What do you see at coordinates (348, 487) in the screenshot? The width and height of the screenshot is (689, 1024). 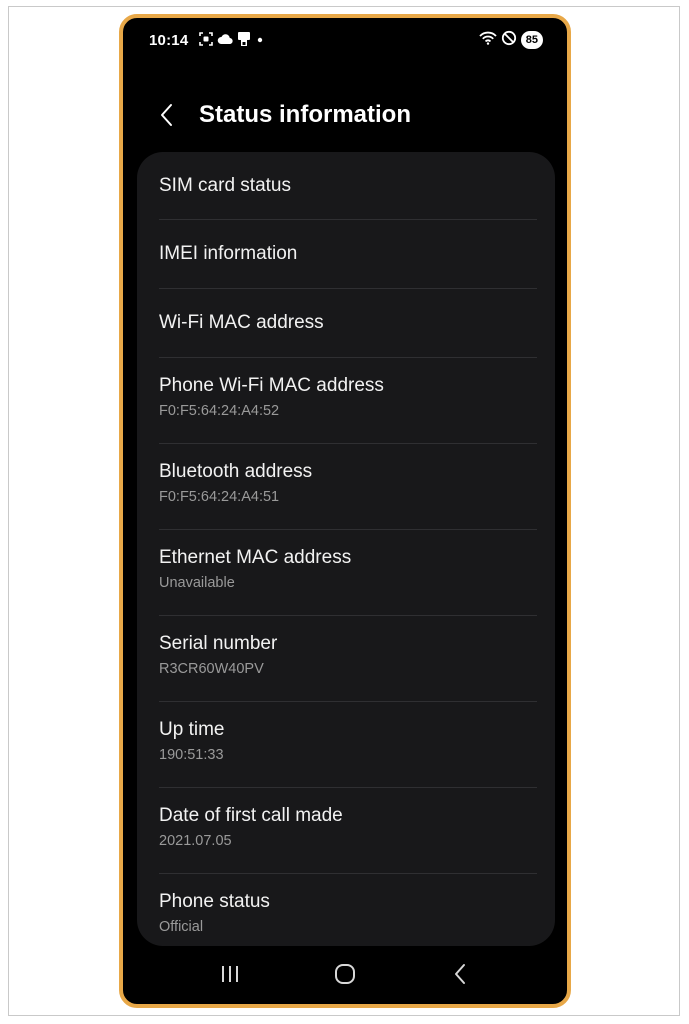 I see `list-item-bluetooth-address: Bluetooth address F0:F5:64:24:A4:51` at bounding box center [348, 487].